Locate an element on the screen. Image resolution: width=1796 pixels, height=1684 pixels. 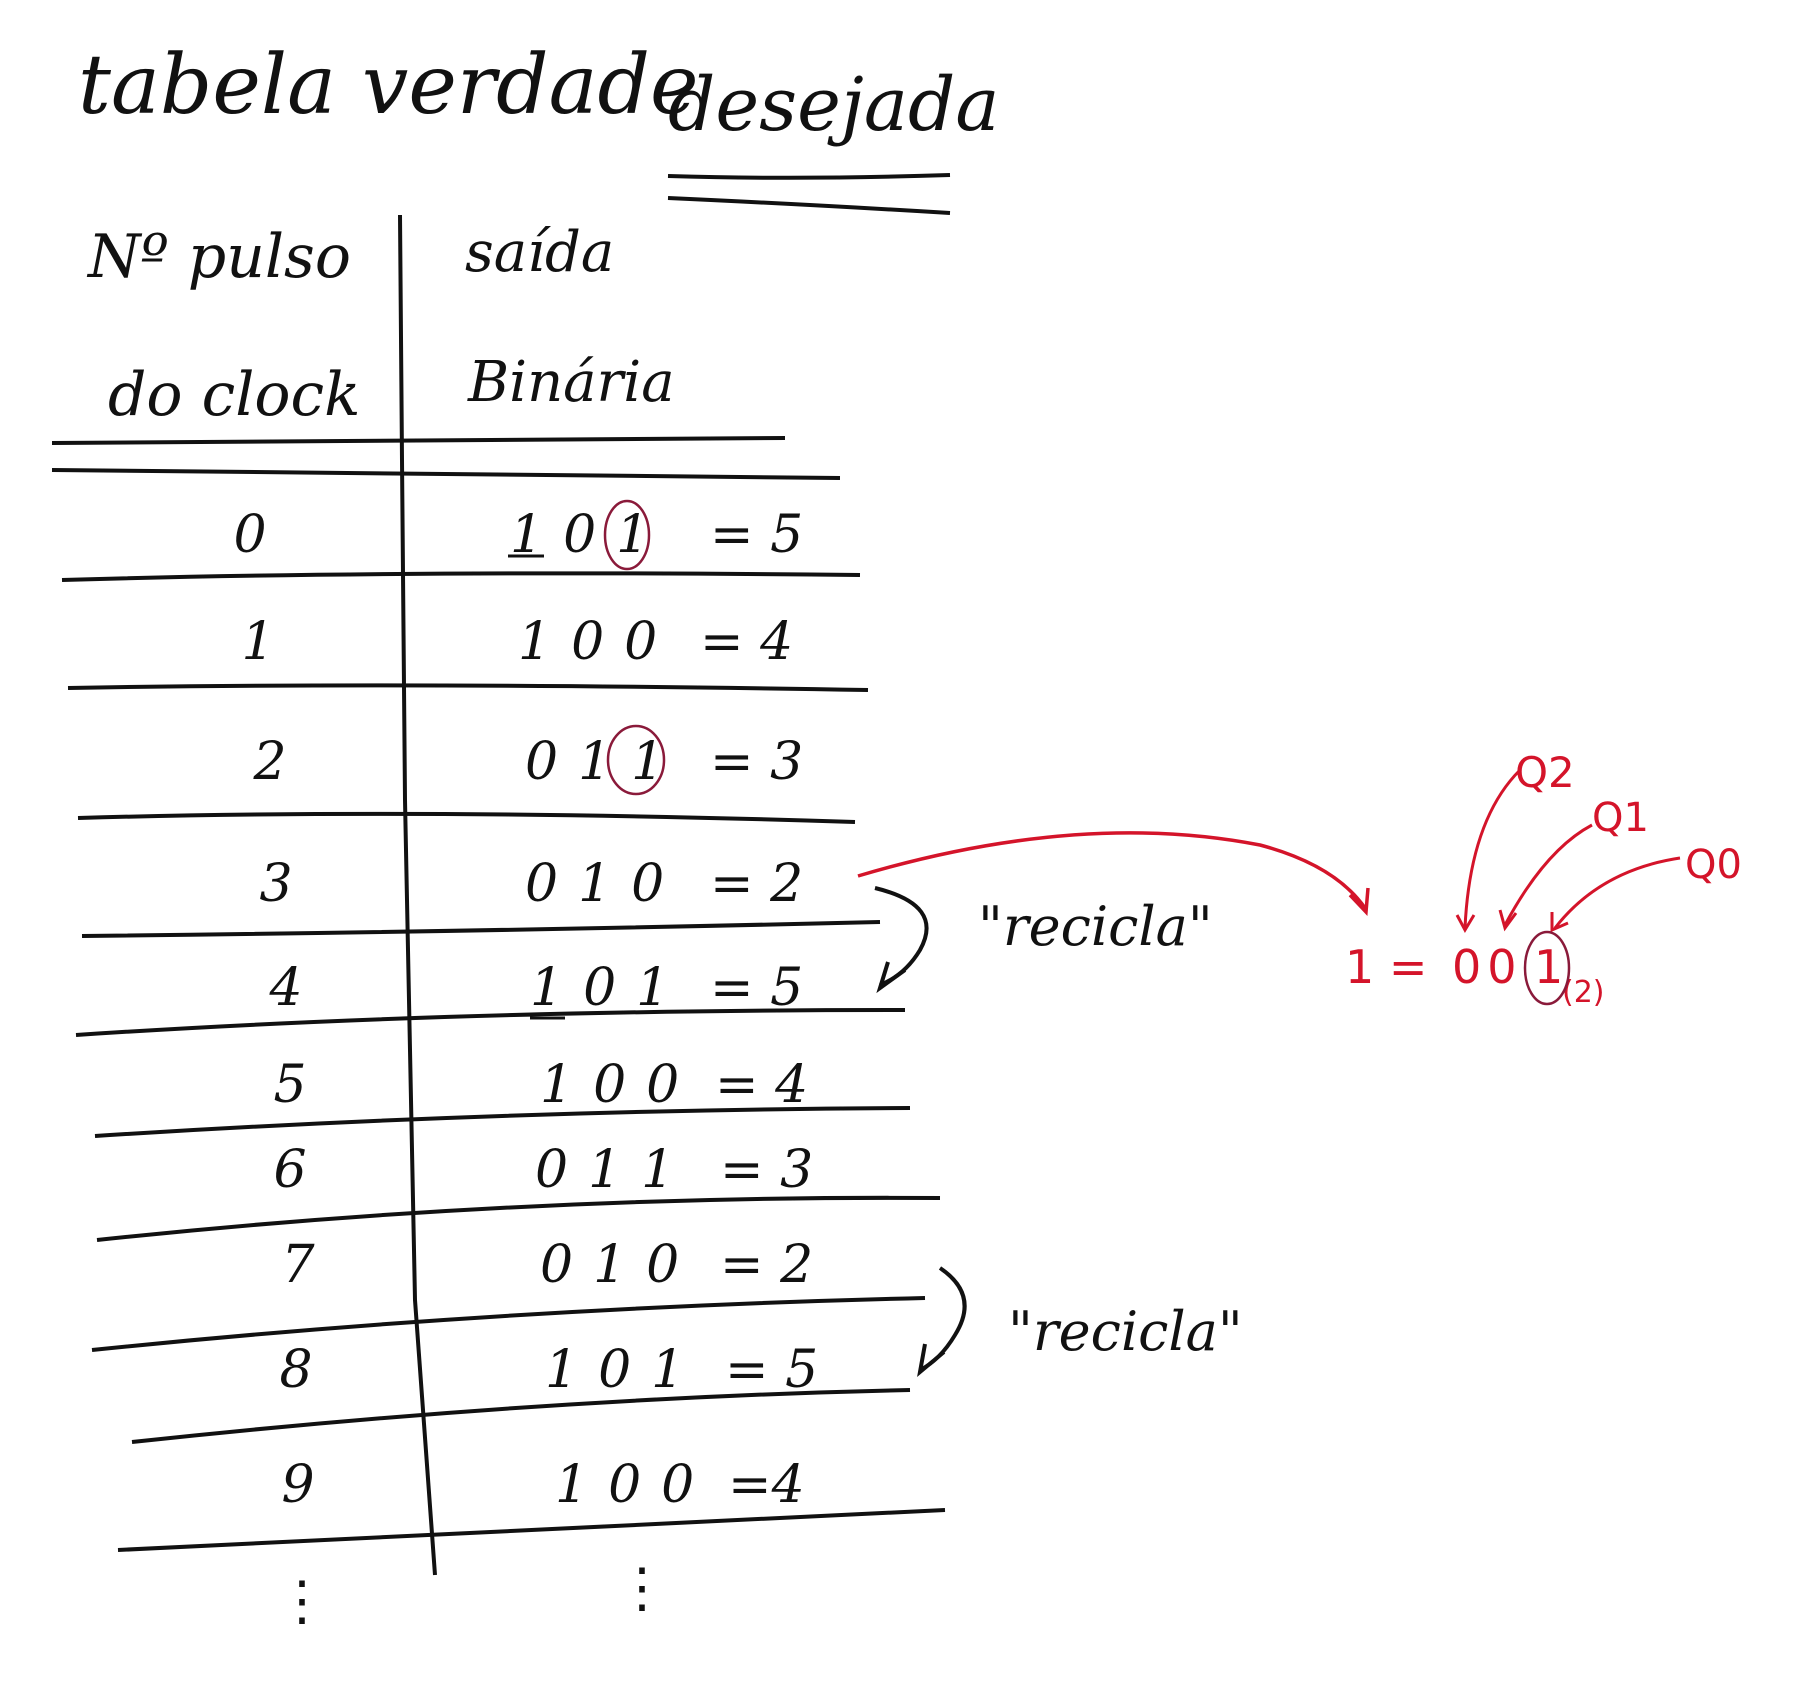
recicla-arrow-2-head is located at coordinates (931, 1360).